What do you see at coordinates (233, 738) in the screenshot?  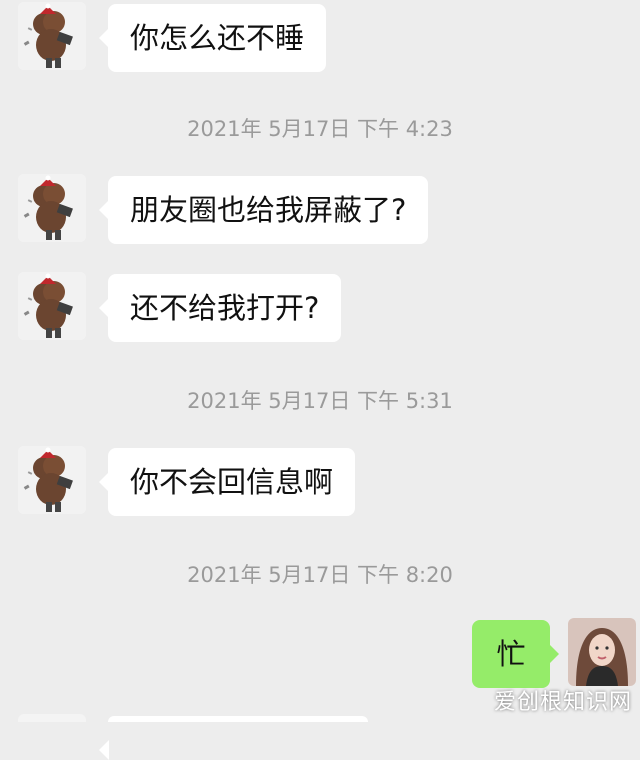 I see `message-bubble-partial` at bounding box center [233, 738].